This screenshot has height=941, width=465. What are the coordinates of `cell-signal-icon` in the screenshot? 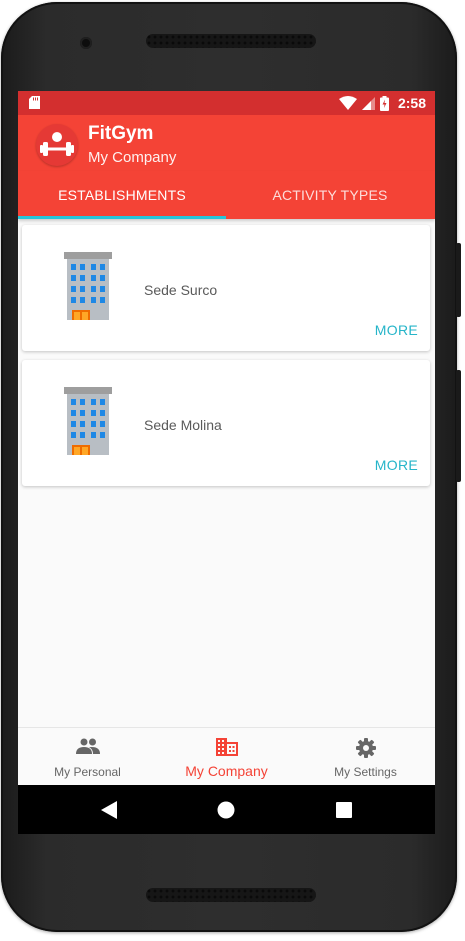 It's located at (368, 103).